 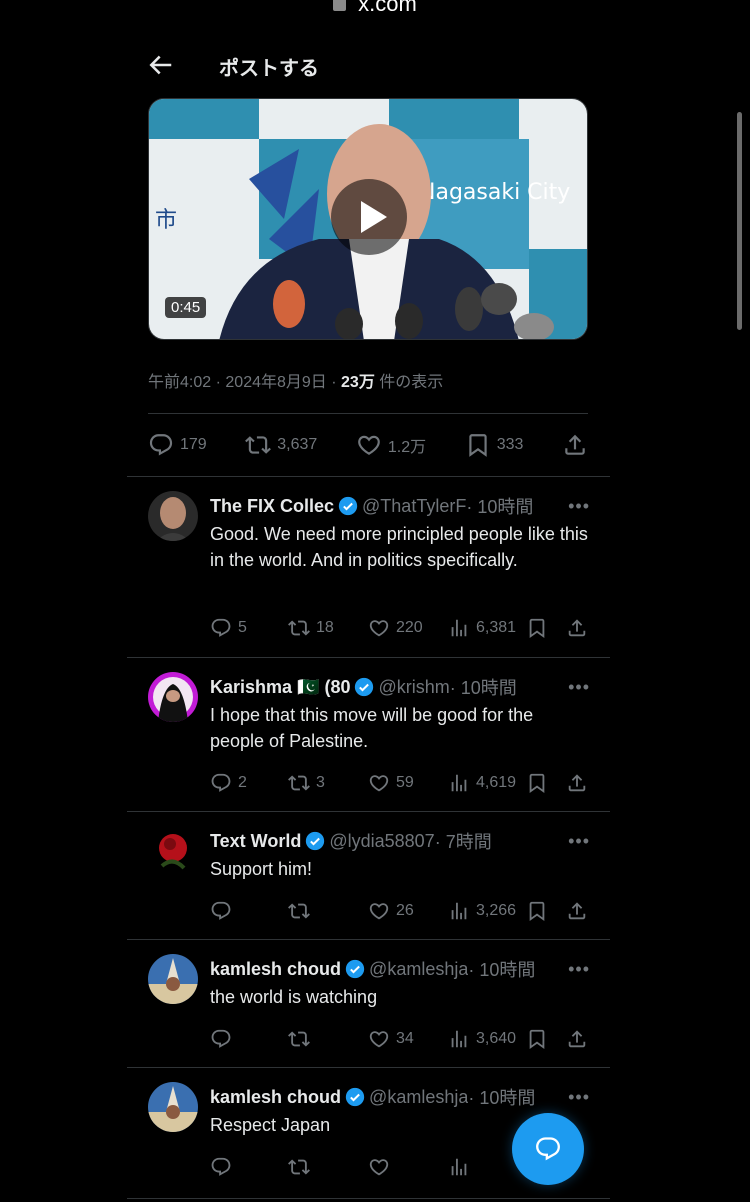 What do you see at coordinates (368, 1198) in the screenshot?
I see `divider` at bounding box center [368, 1198].